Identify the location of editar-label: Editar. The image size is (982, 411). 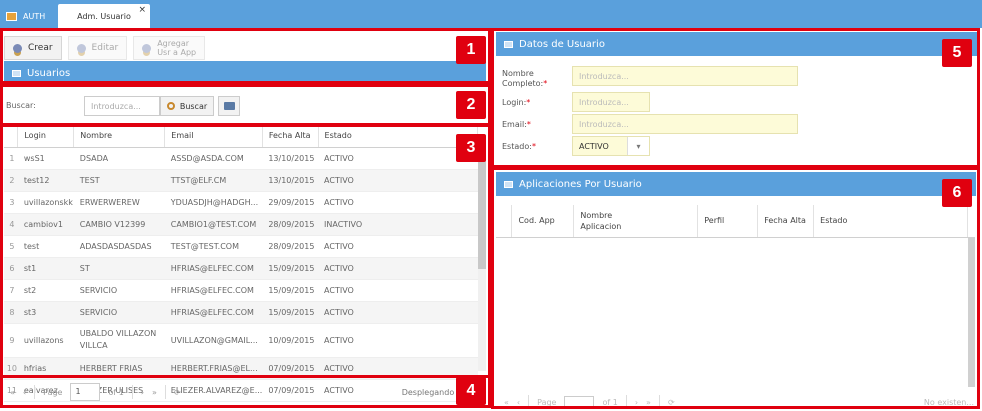
(105, 48).